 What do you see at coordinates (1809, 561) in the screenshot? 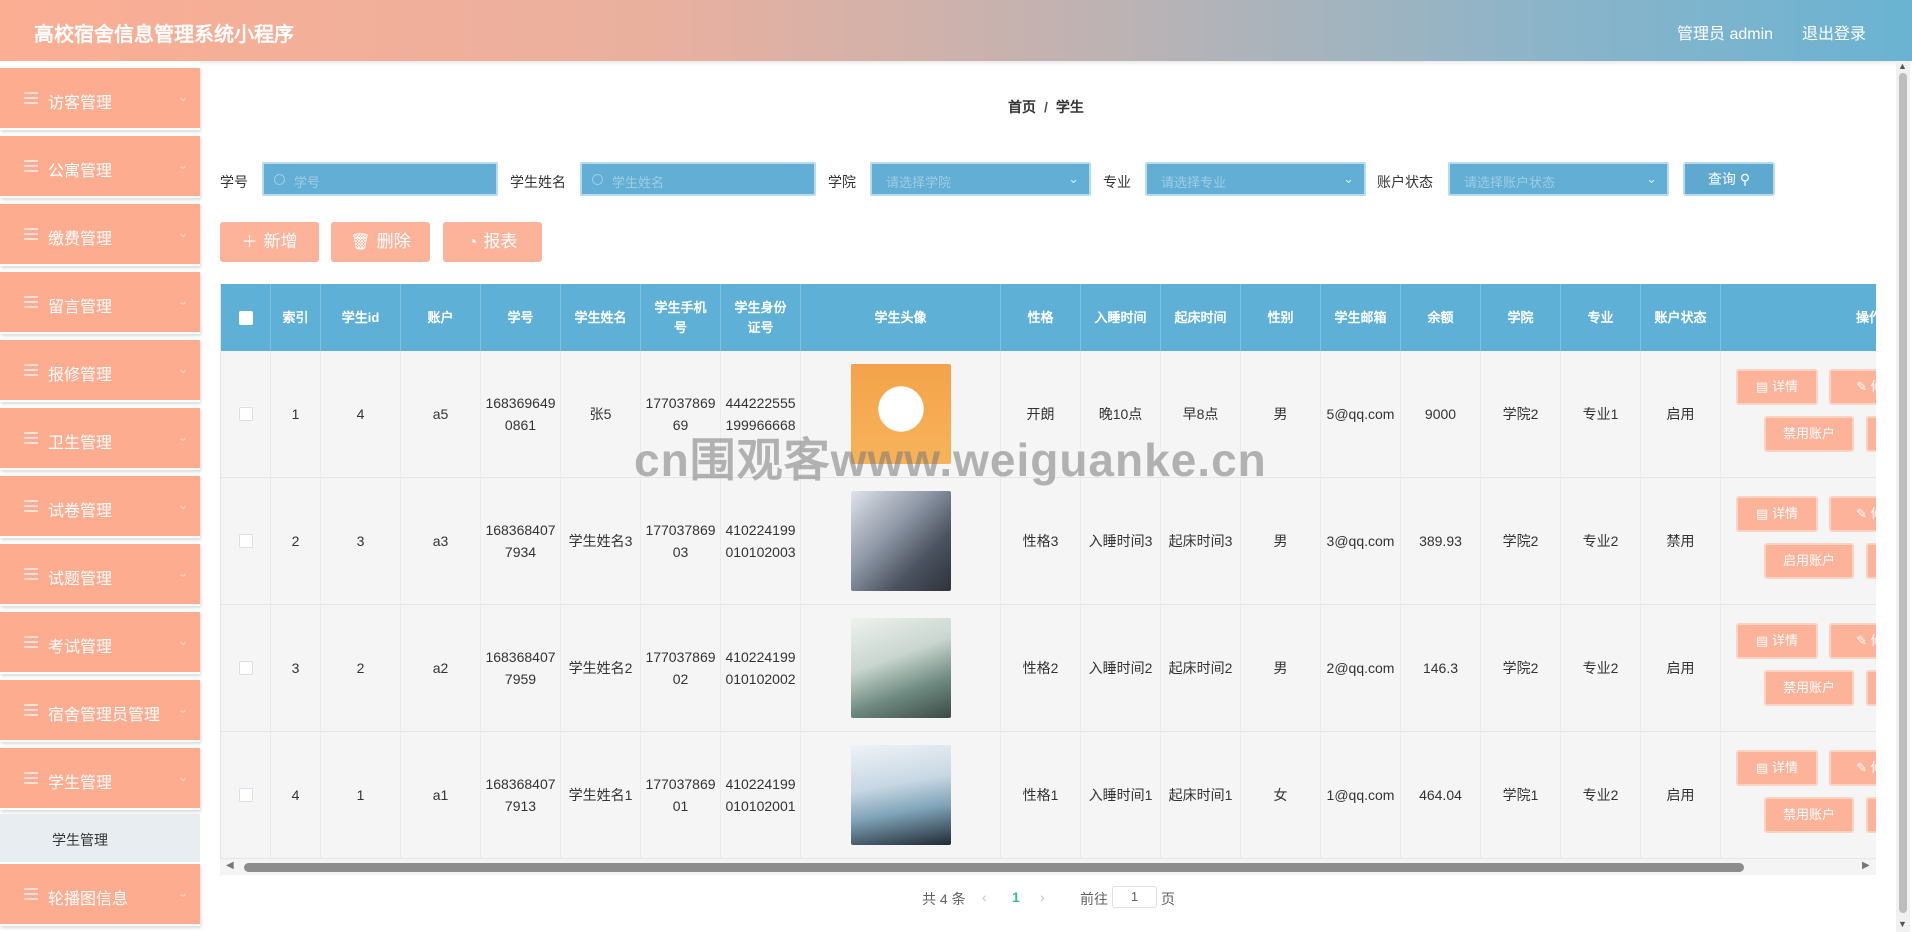
I see `toggle-account-button: 启用账户` at bounding box center [1809, 561].